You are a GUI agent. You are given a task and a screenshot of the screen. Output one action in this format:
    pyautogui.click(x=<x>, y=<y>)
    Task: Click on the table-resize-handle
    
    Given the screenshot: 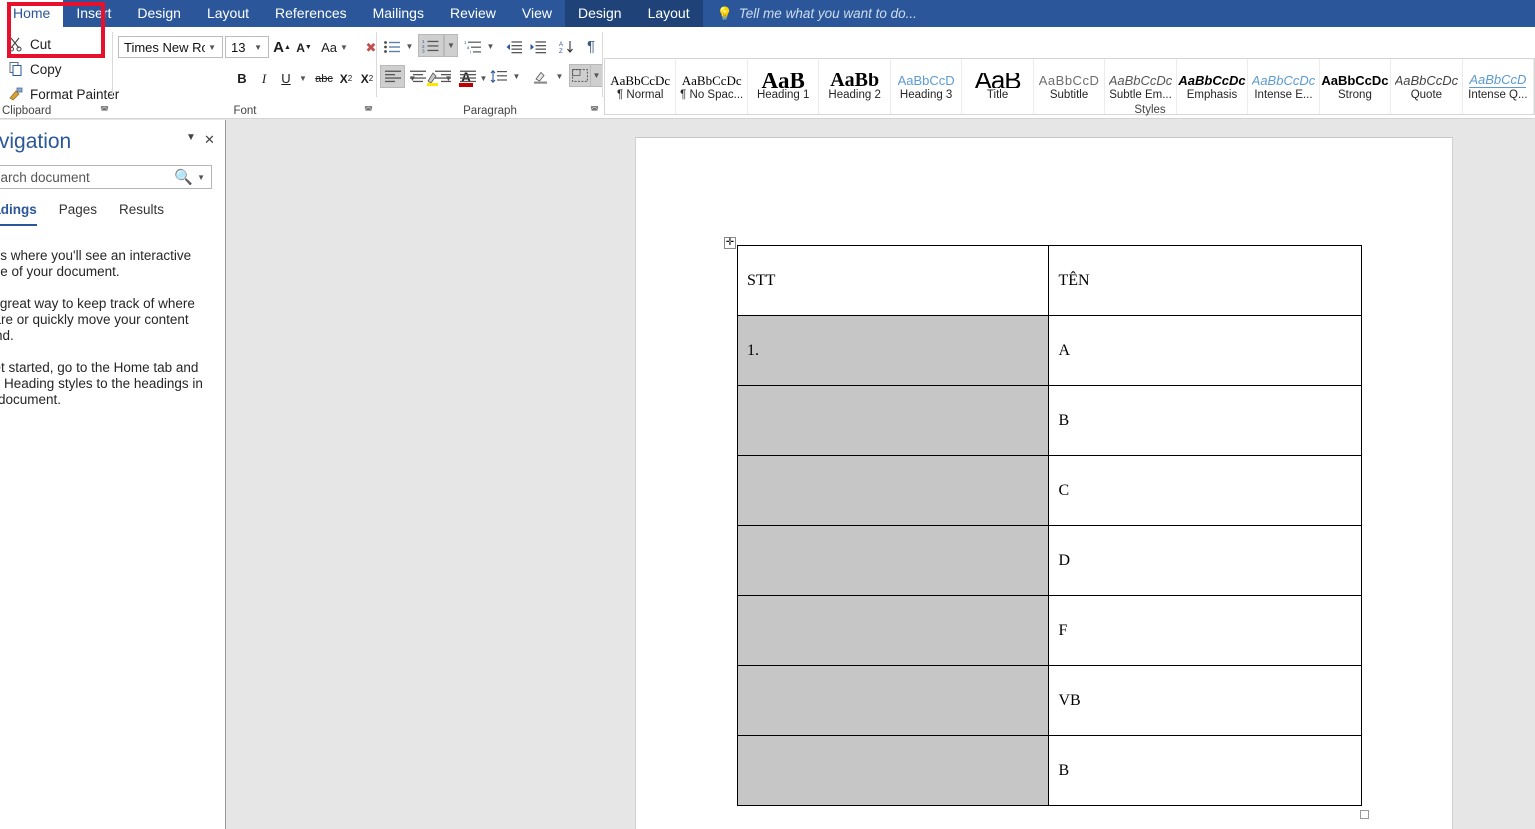 What is the action you would take?
    pyautogui.click(x=1364, y=814)
    